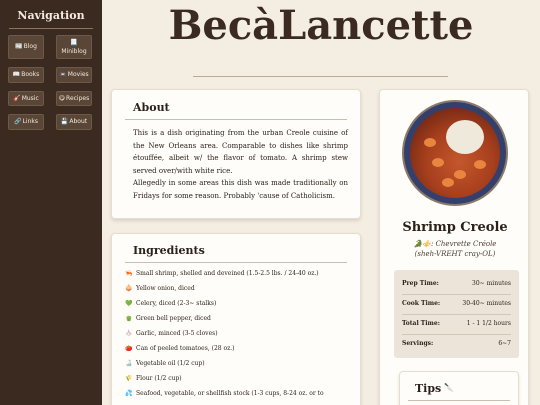 The image size is (540, 405). I want to click on oil-bottle-icon: 🍶, so click(129, 363).